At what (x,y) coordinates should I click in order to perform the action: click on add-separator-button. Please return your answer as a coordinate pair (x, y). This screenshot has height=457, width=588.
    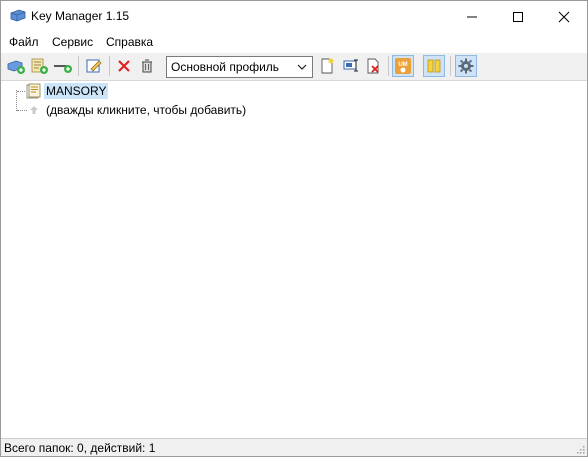
    Looking at the image, I should click on (63, 66).